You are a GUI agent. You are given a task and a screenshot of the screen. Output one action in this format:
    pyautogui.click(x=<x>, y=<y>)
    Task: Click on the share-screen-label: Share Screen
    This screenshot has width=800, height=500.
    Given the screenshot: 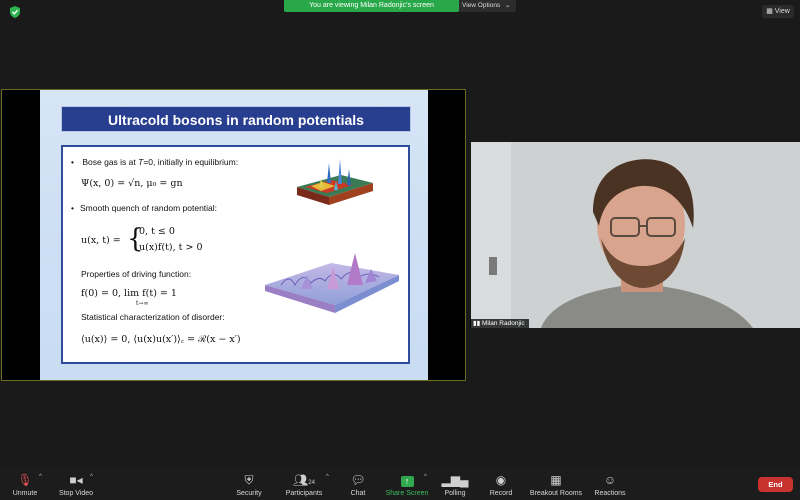 What is the action you would take?
    pyautogui.click(x=407, y=493)
    